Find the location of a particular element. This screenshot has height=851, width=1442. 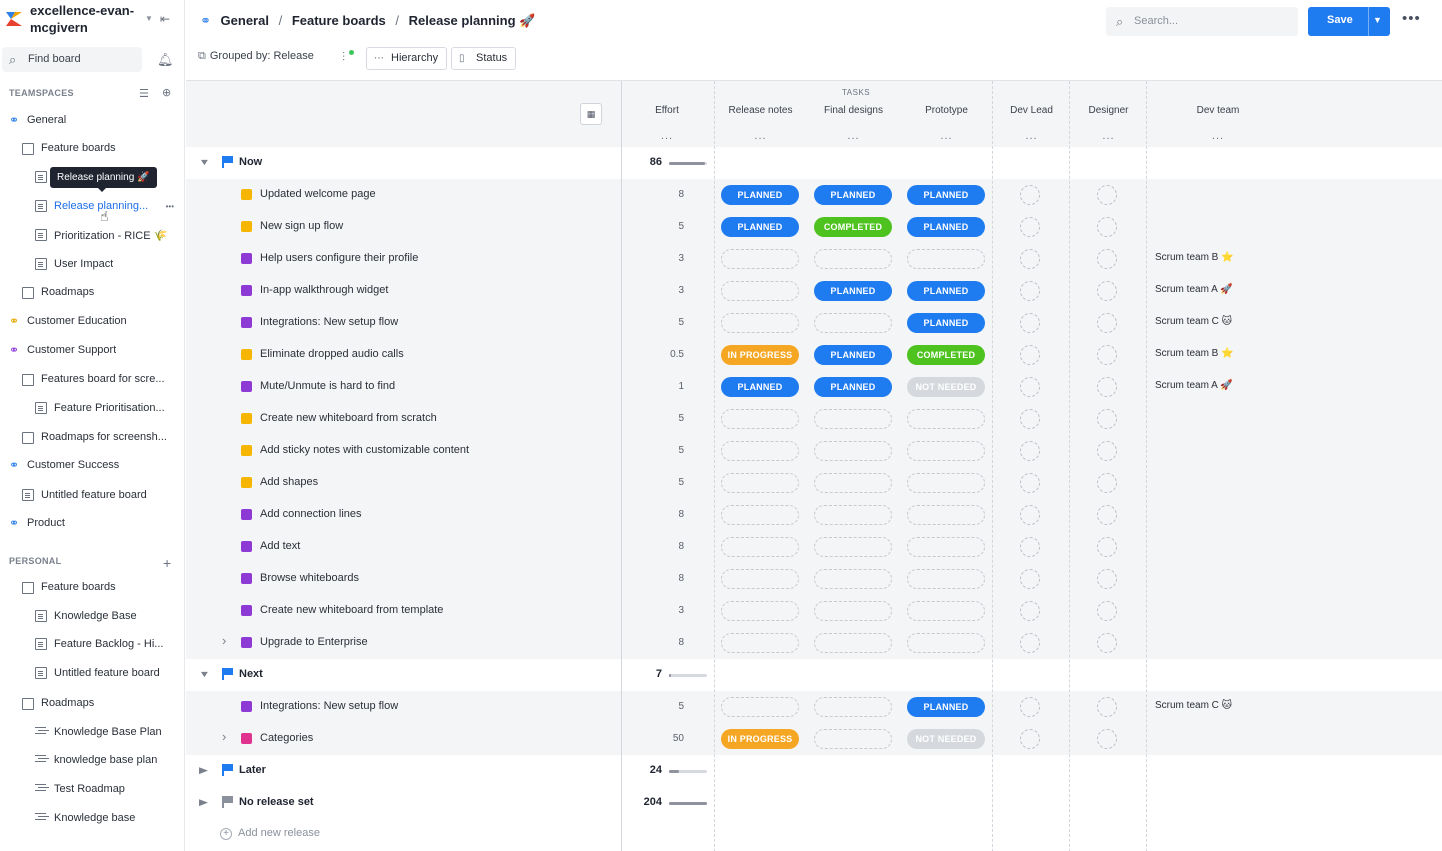

release-group-row: ▶ No release set 204 is located at coordinates (814, 803).